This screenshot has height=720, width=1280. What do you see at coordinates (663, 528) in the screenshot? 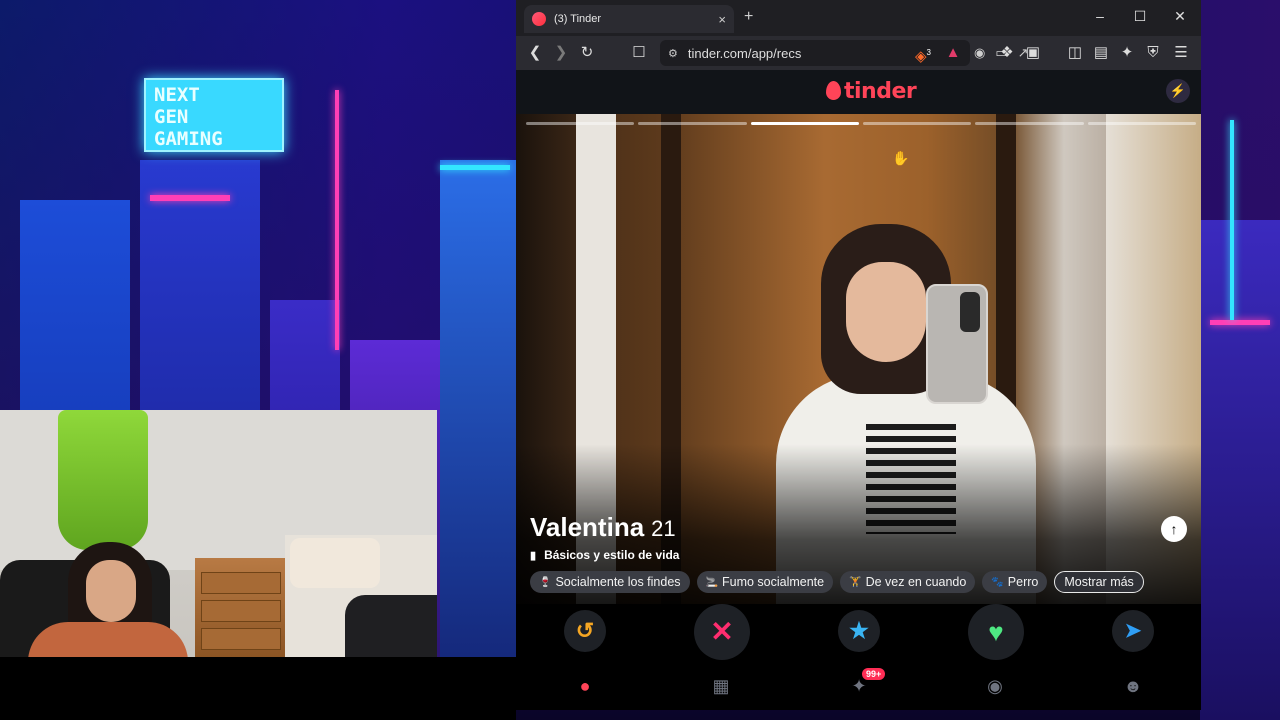
I see `profile-age: 21` at bounding box center [663, 528].